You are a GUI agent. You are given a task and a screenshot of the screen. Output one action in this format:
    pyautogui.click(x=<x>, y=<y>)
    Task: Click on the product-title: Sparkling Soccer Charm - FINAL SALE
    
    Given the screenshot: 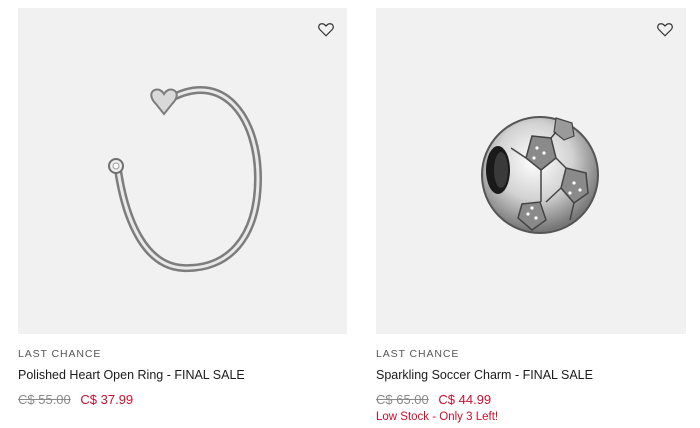 What is the action you would take?
    pyautogui.click(x=531, y=375)
    